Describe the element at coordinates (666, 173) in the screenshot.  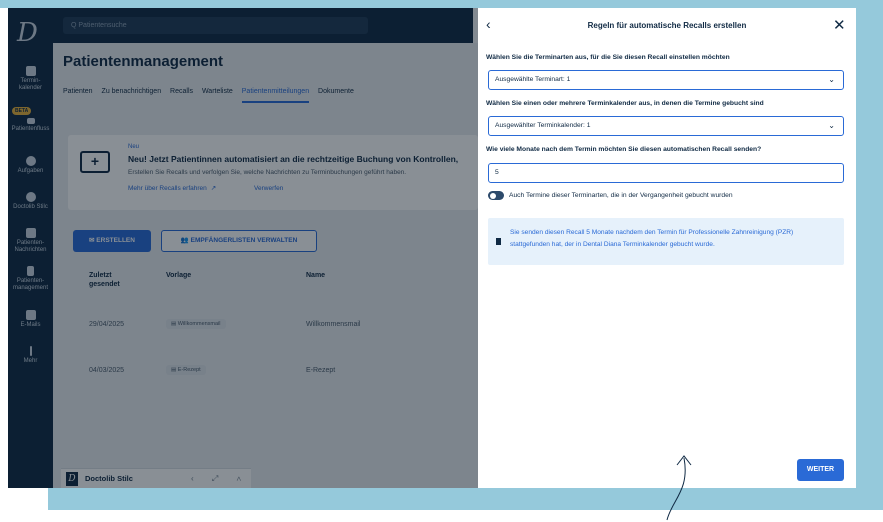
I see `months-input: 5` at that location.